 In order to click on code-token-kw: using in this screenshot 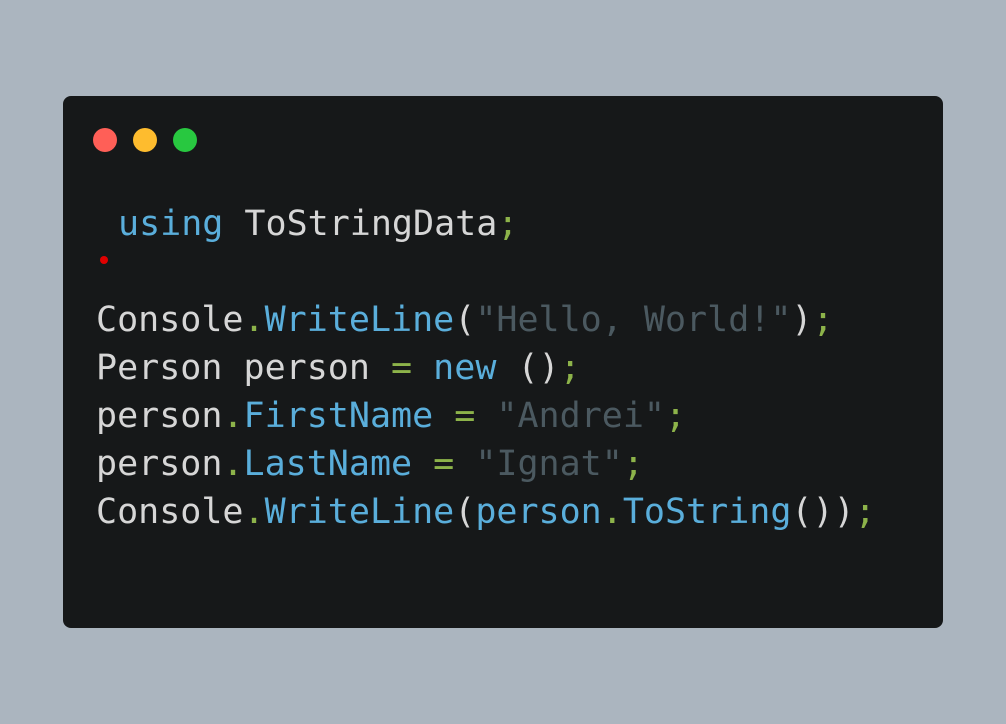, I will do `click(171, 224)`.